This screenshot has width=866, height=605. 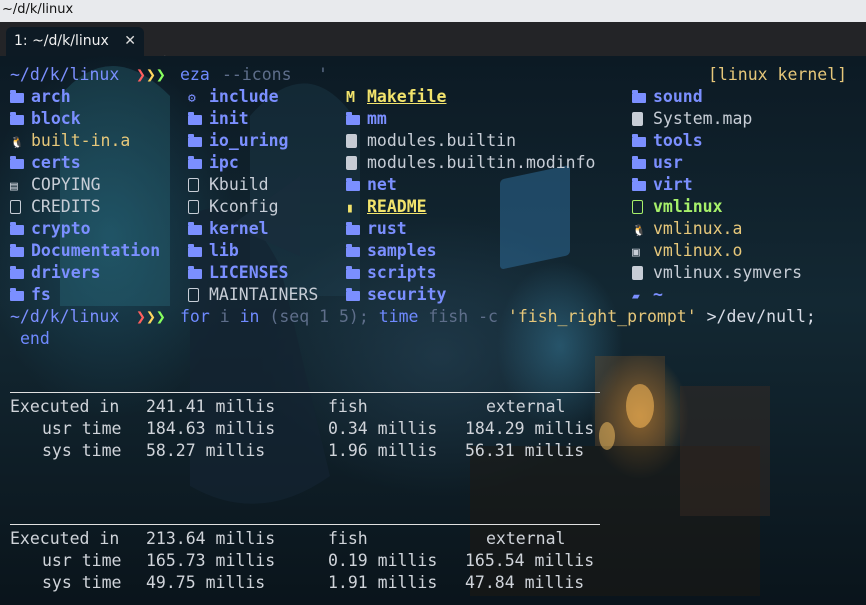 What do you see at coordinates (481, 162) in the screenshot?
I see `file-name: modules.builtin.modinfo` at bounding box center [481, 162].